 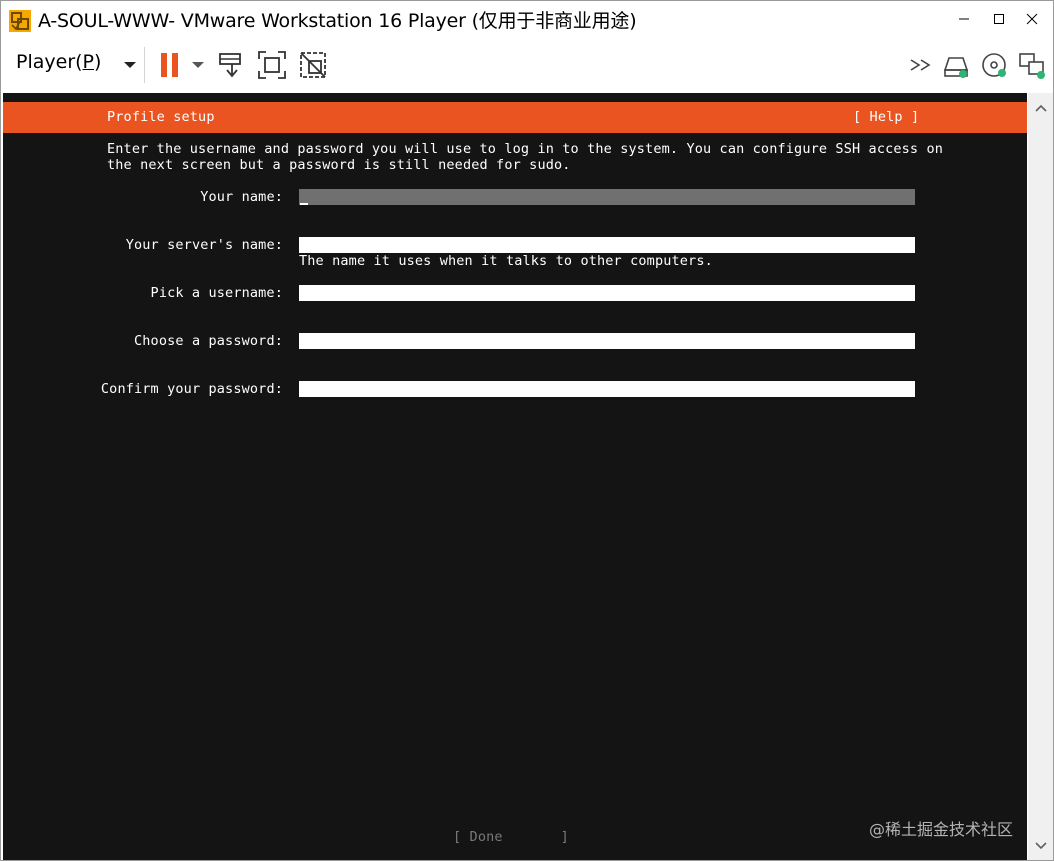 I want to click on password-input, so click(x=607, y=341).